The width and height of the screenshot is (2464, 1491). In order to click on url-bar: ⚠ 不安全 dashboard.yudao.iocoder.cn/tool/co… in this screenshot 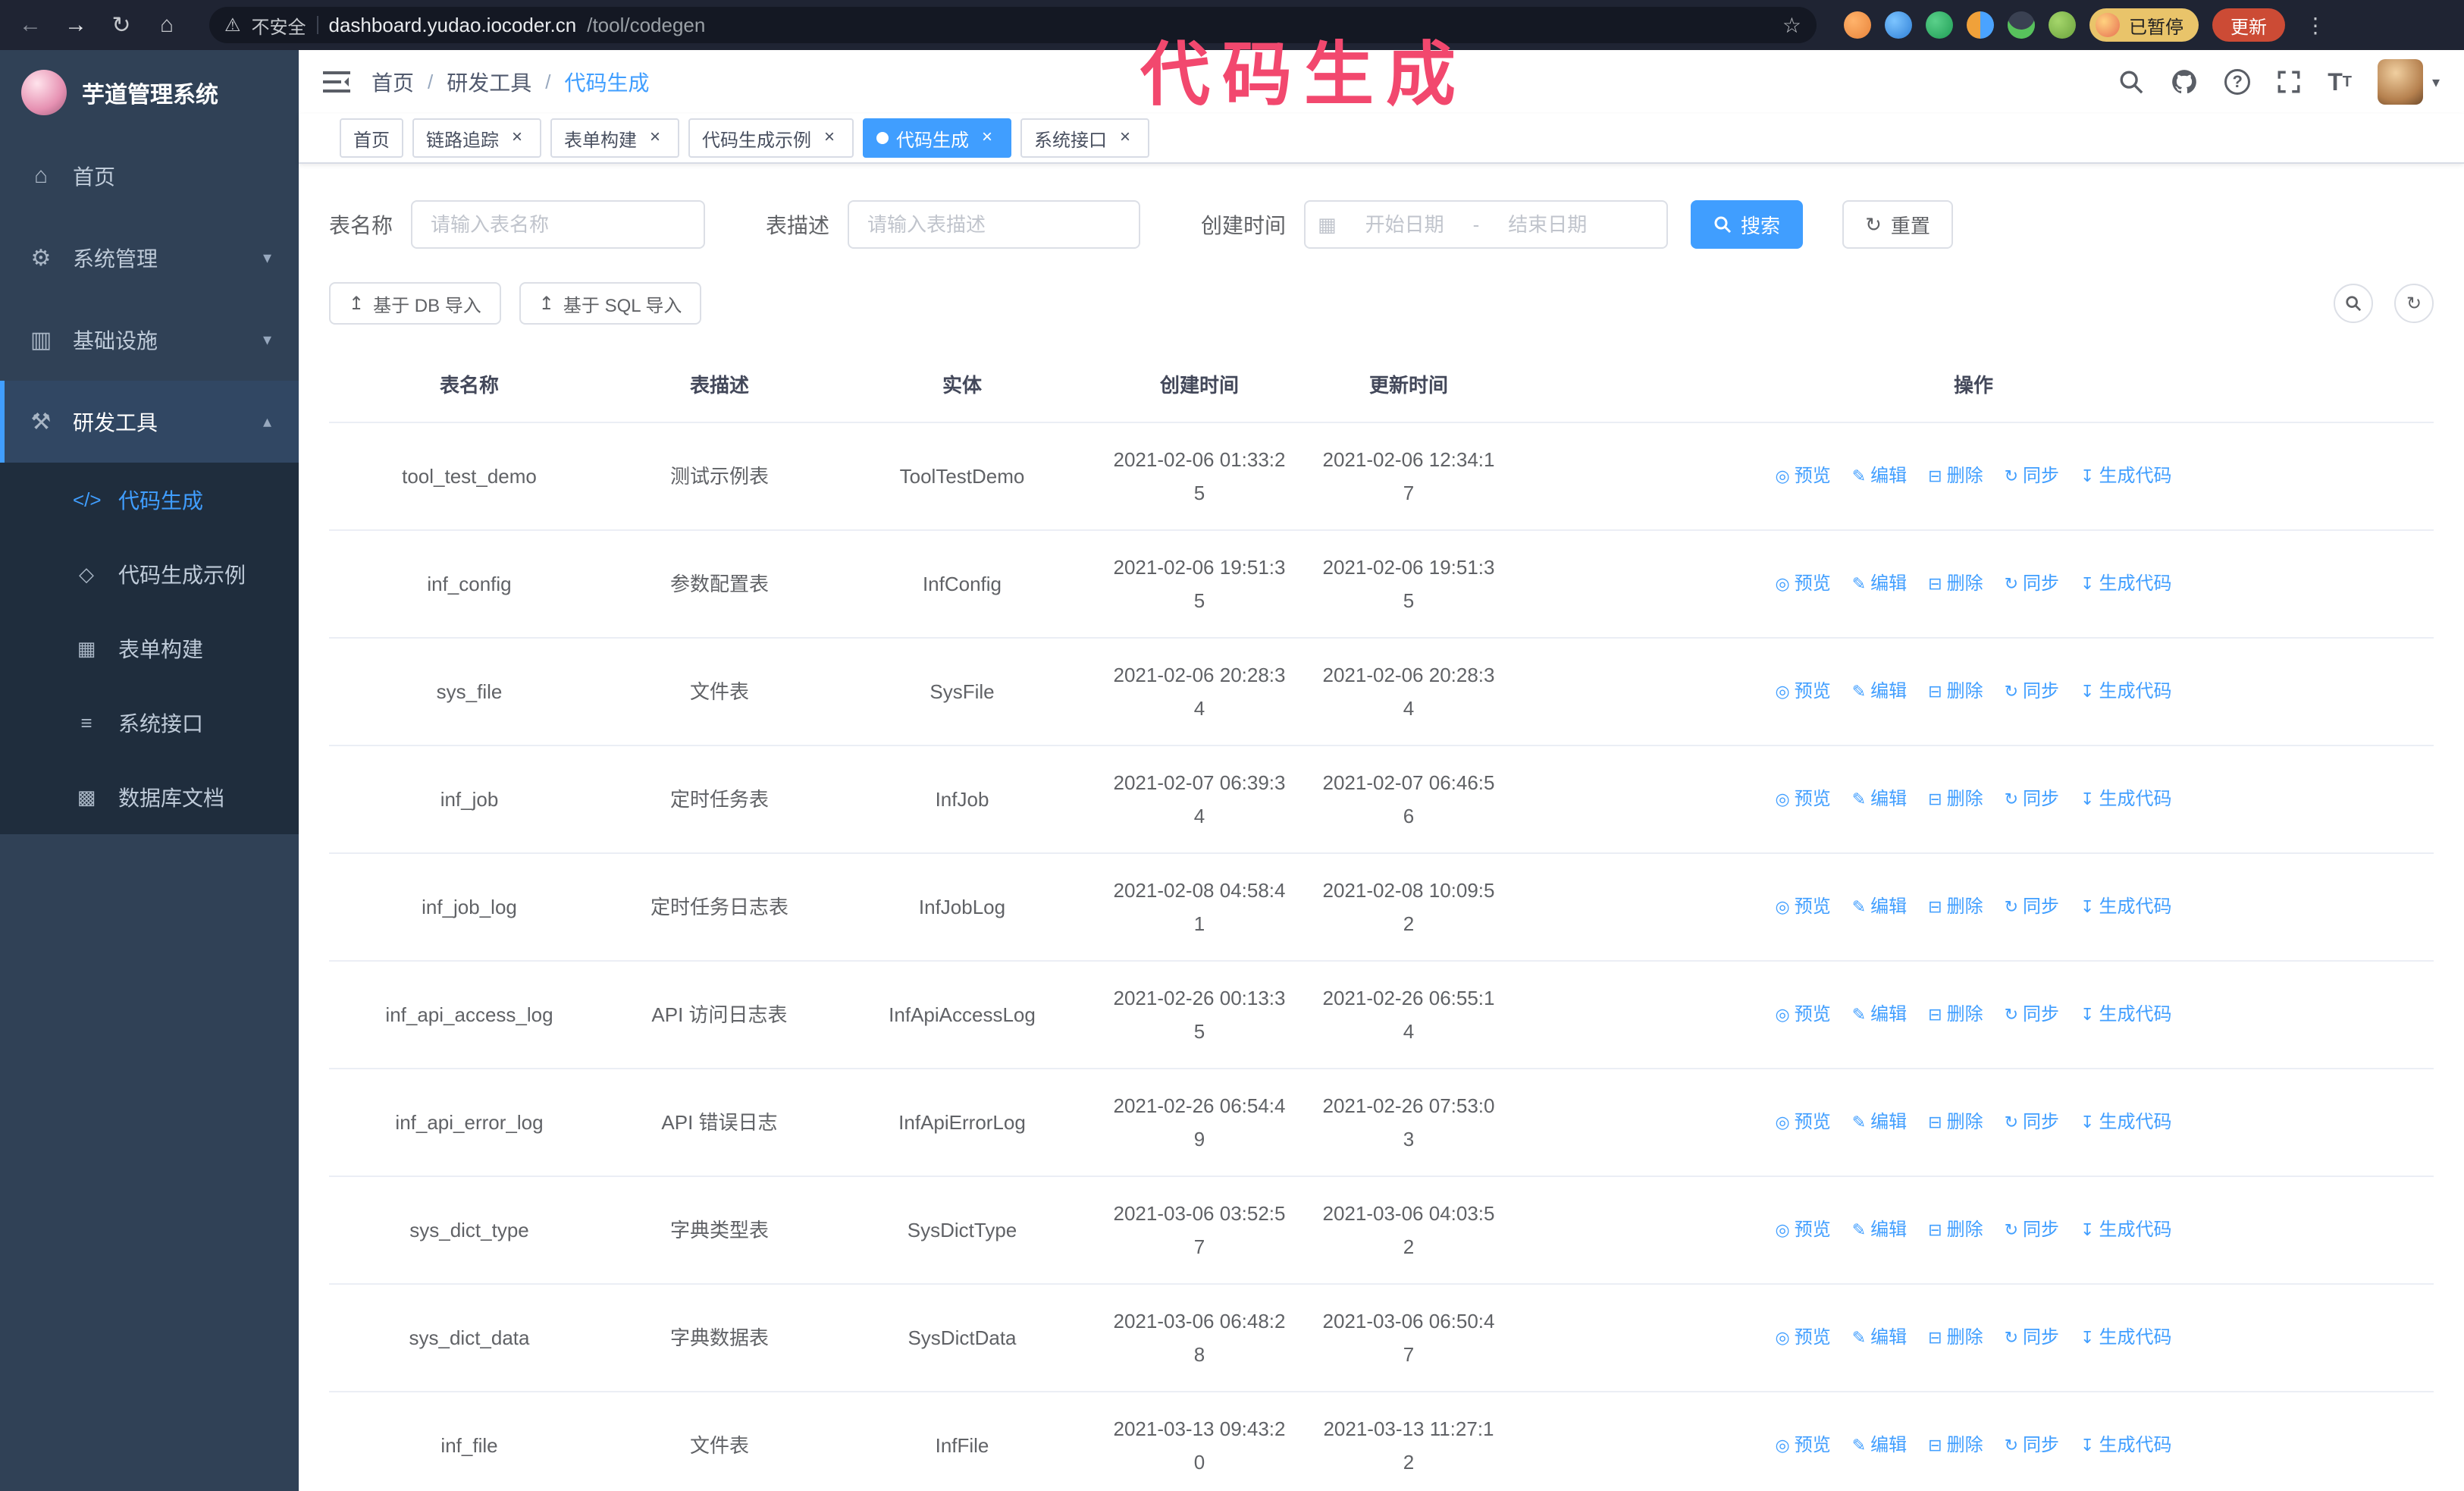, I will do `click(1013, 25)`.